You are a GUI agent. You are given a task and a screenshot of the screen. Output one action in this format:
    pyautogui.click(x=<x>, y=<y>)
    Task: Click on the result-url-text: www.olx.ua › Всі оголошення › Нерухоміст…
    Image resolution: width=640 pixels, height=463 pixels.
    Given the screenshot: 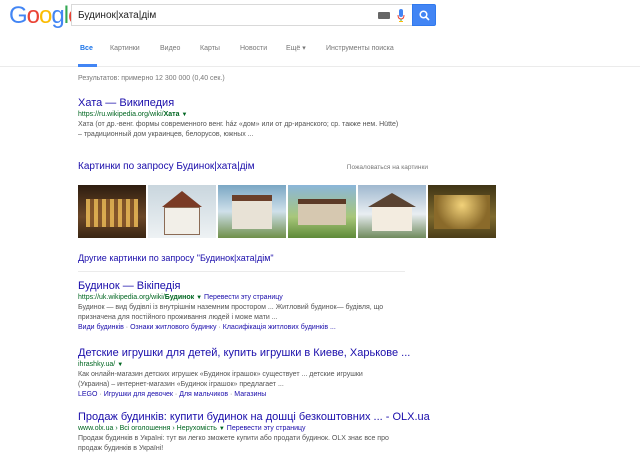 What is the action you would take?
    pyautogui.click(x=147, y=428)
    